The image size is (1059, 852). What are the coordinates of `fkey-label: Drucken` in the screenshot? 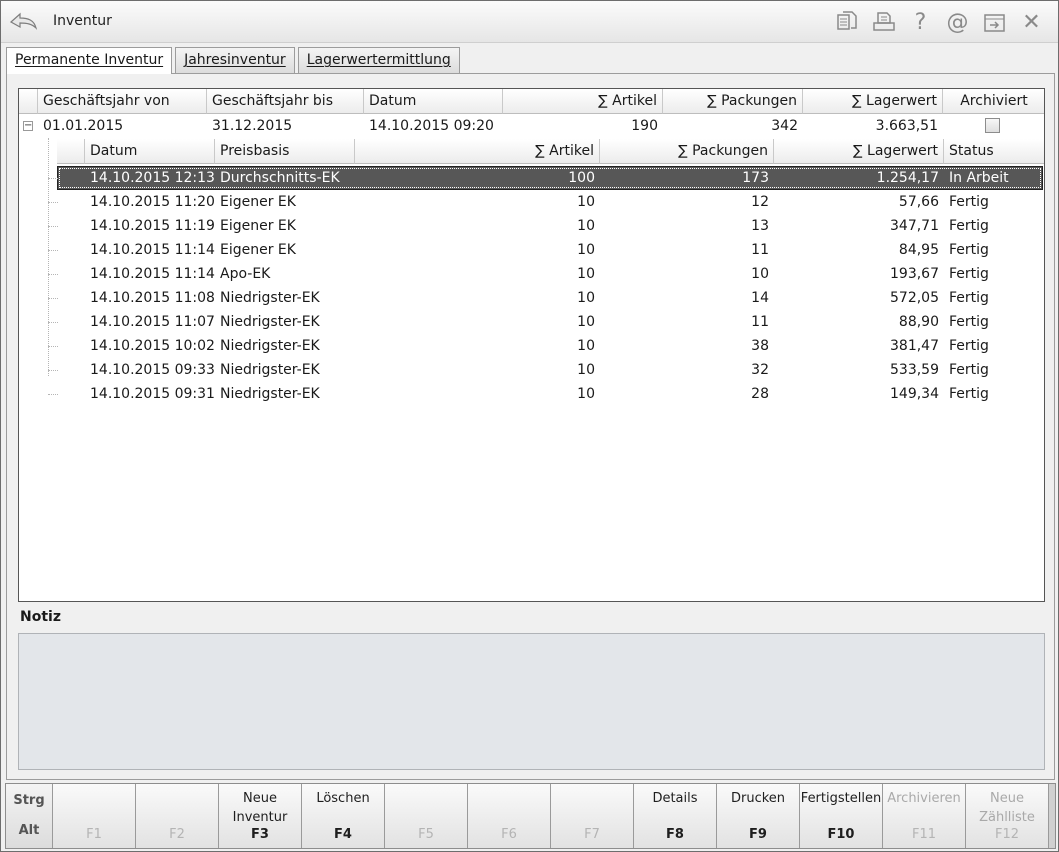 It's located at (758, 798).